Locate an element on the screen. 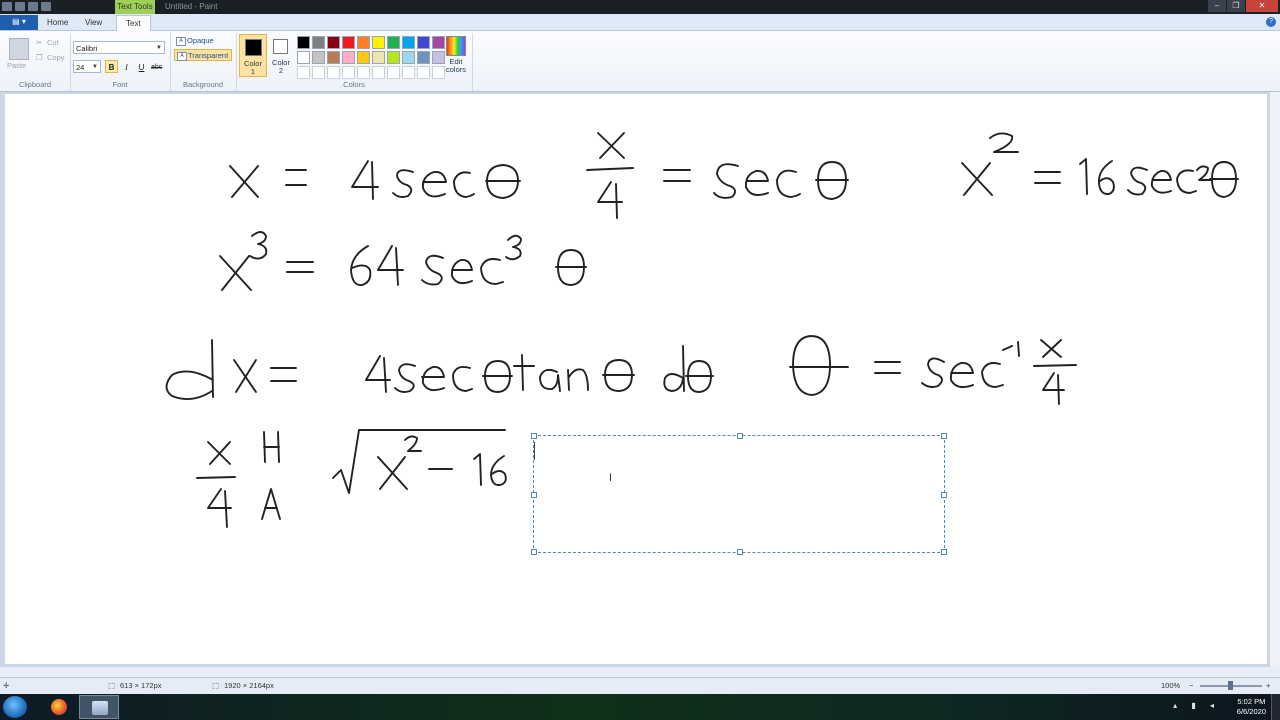  taskbar: ▴ ▮ ◂ 5:02 PM 6/6/2020 is located at coordinates (640, 707).